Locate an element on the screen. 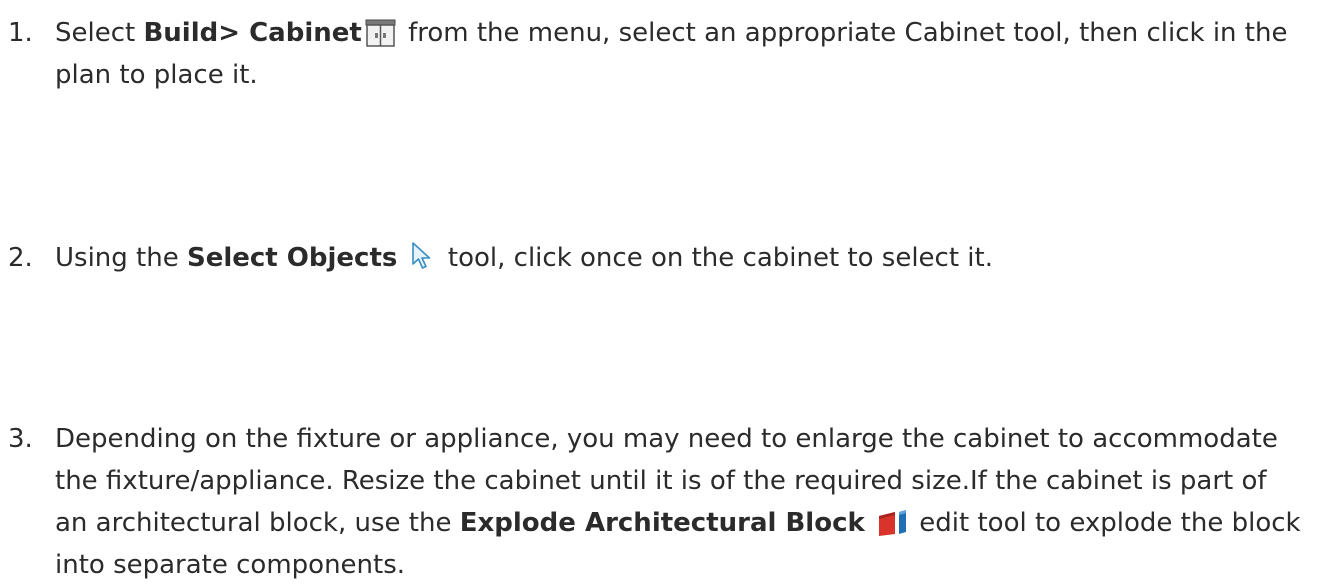 The height and width of the screenshot is (586, 1321). step-text-pre: Using the is located at coordinates (121, 258).